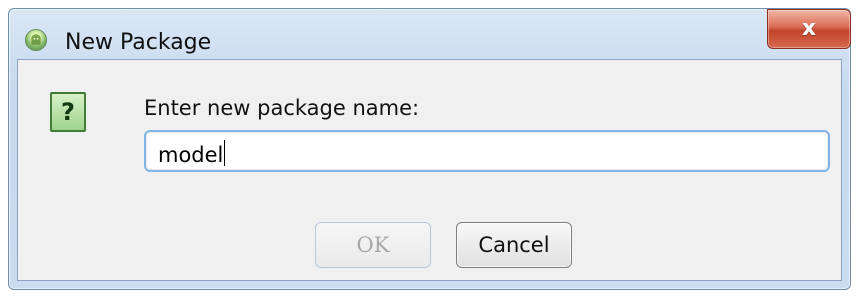  I want to click on window-title: New Package, so click(138, 42).